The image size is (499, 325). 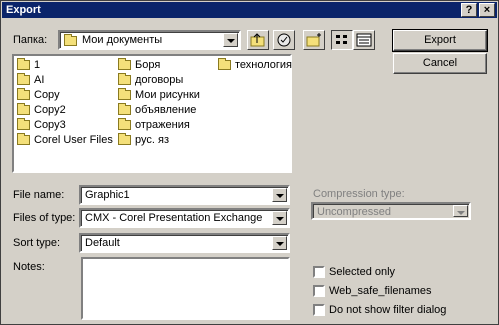 I want to click on look-in-dropdown: Мои документы, so click(x=149, y=40).